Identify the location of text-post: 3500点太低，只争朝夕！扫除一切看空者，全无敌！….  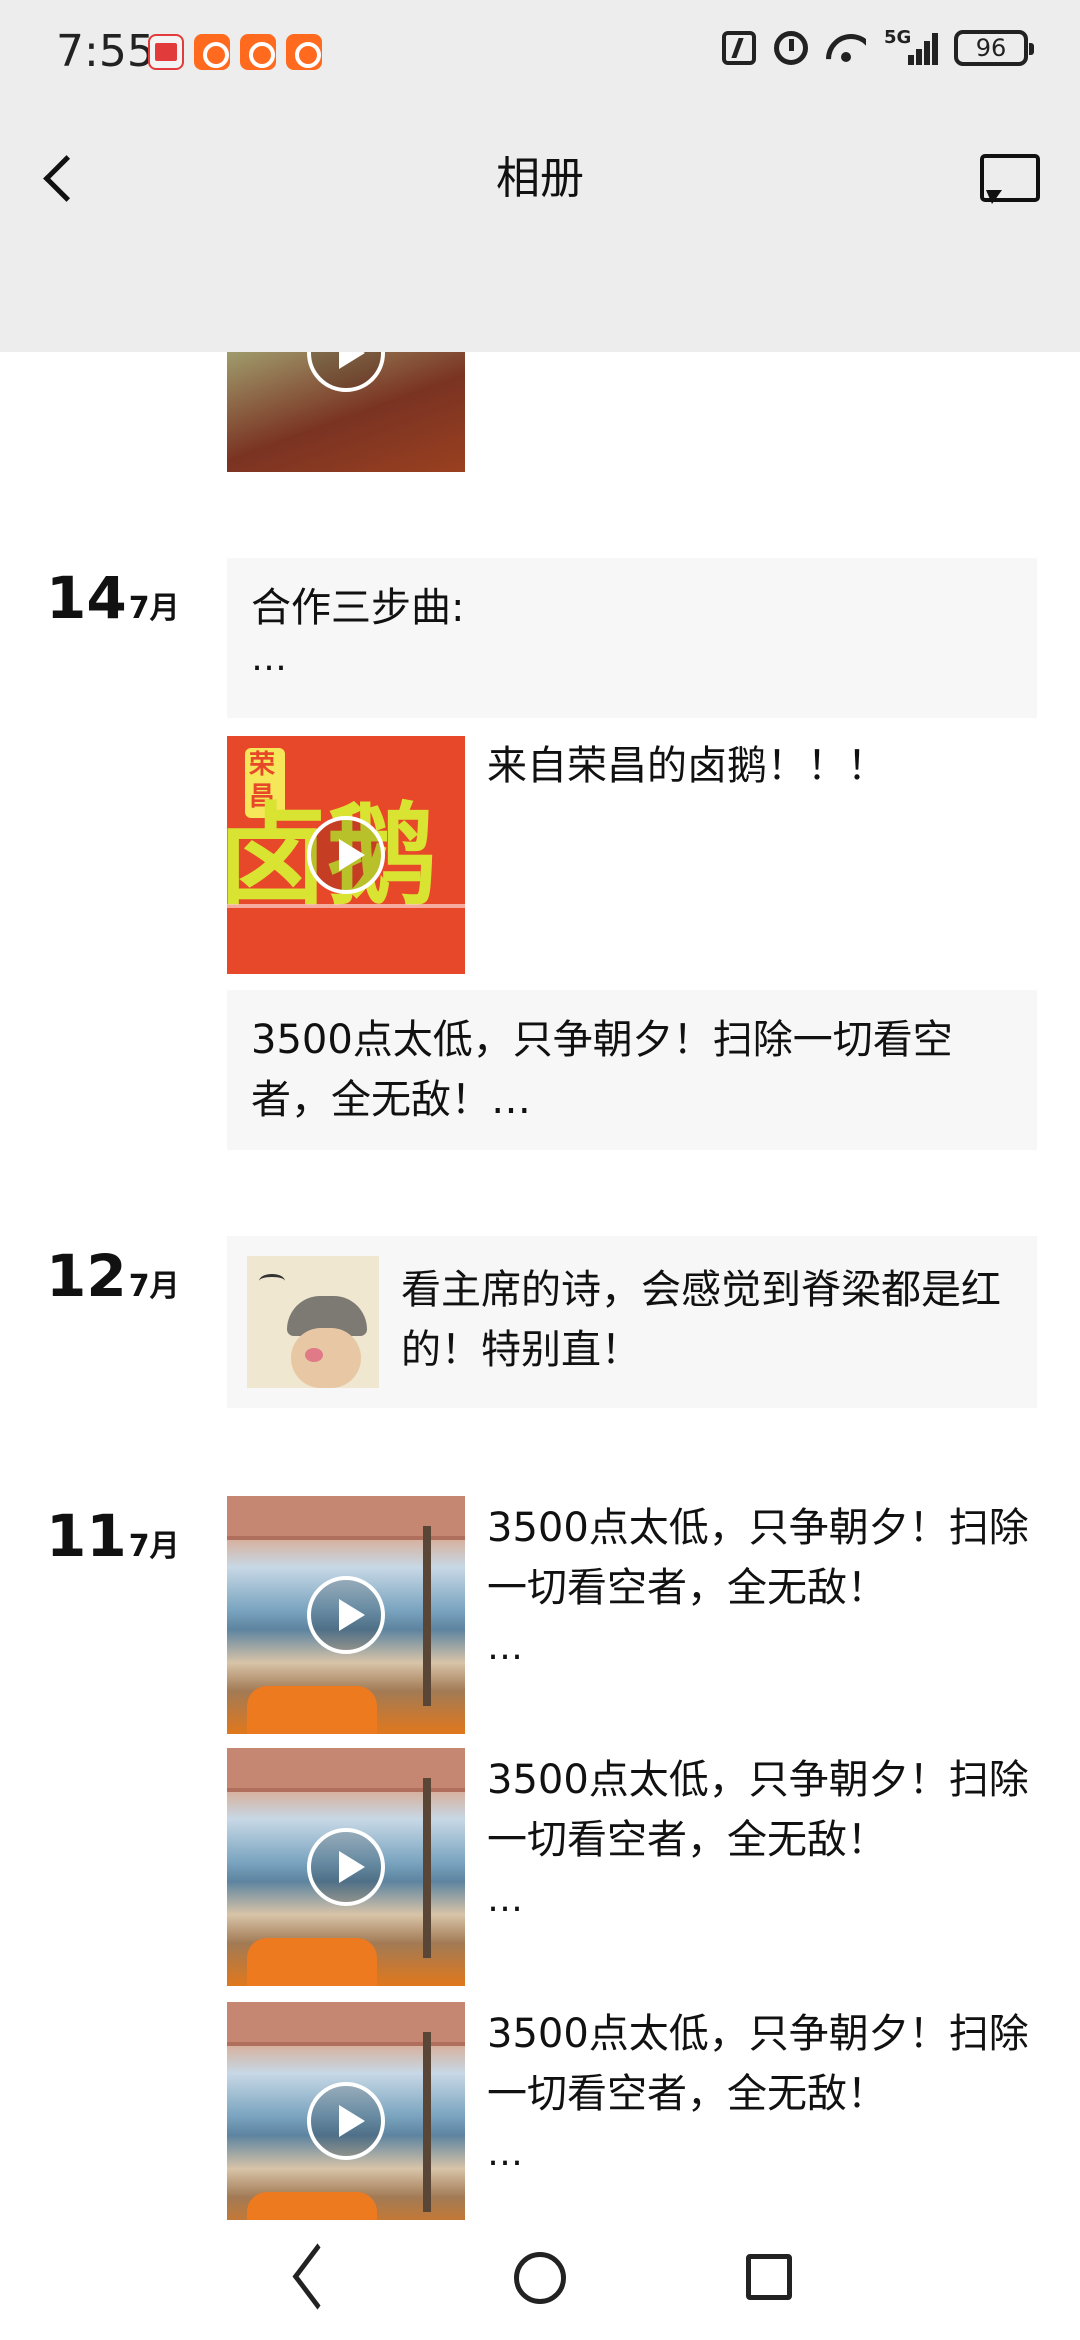
(632, 1070).